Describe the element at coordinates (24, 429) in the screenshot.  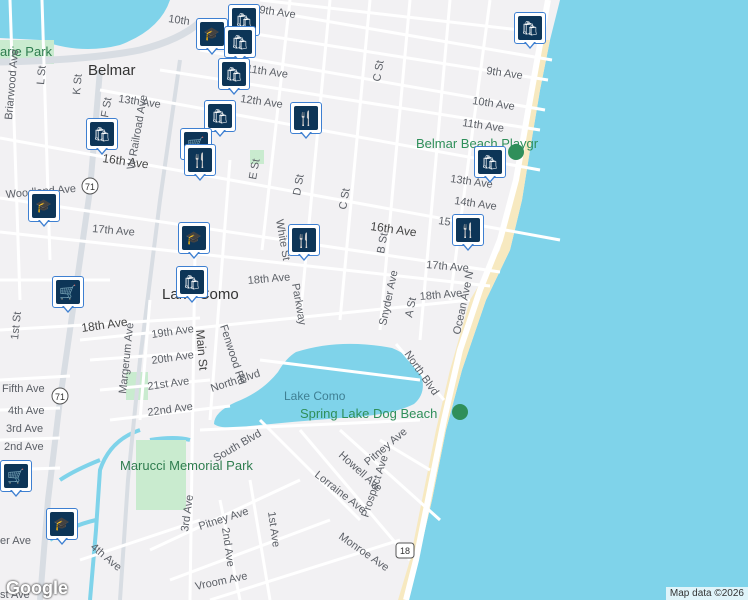
I see `third-ave-left-label: 3rd Ave` at that location.